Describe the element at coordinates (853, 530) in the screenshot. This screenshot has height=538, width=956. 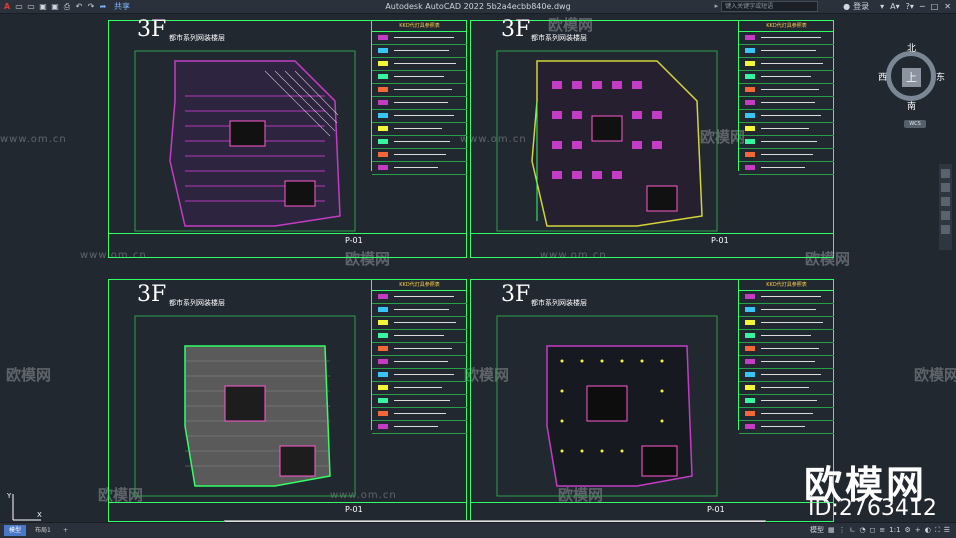
I see `ortho-icon: ∟` at that location.